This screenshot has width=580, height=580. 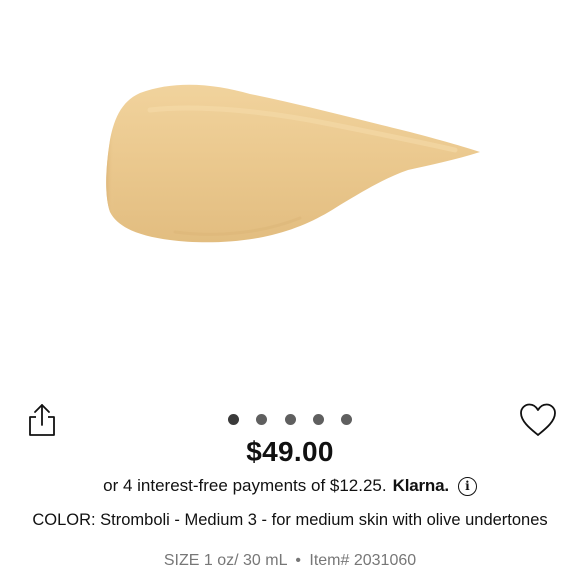 What do you see at coordinates (245, 485) in the screenshot?
I see `installment-text: or 4 interest-free payments of $12.25.` at bounding box center [245, 485].